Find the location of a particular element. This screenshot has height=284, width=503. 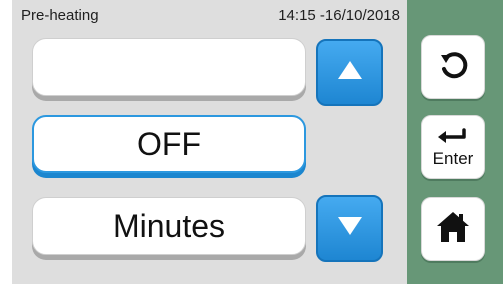

top-value-field is located at coordinates (169, 67).